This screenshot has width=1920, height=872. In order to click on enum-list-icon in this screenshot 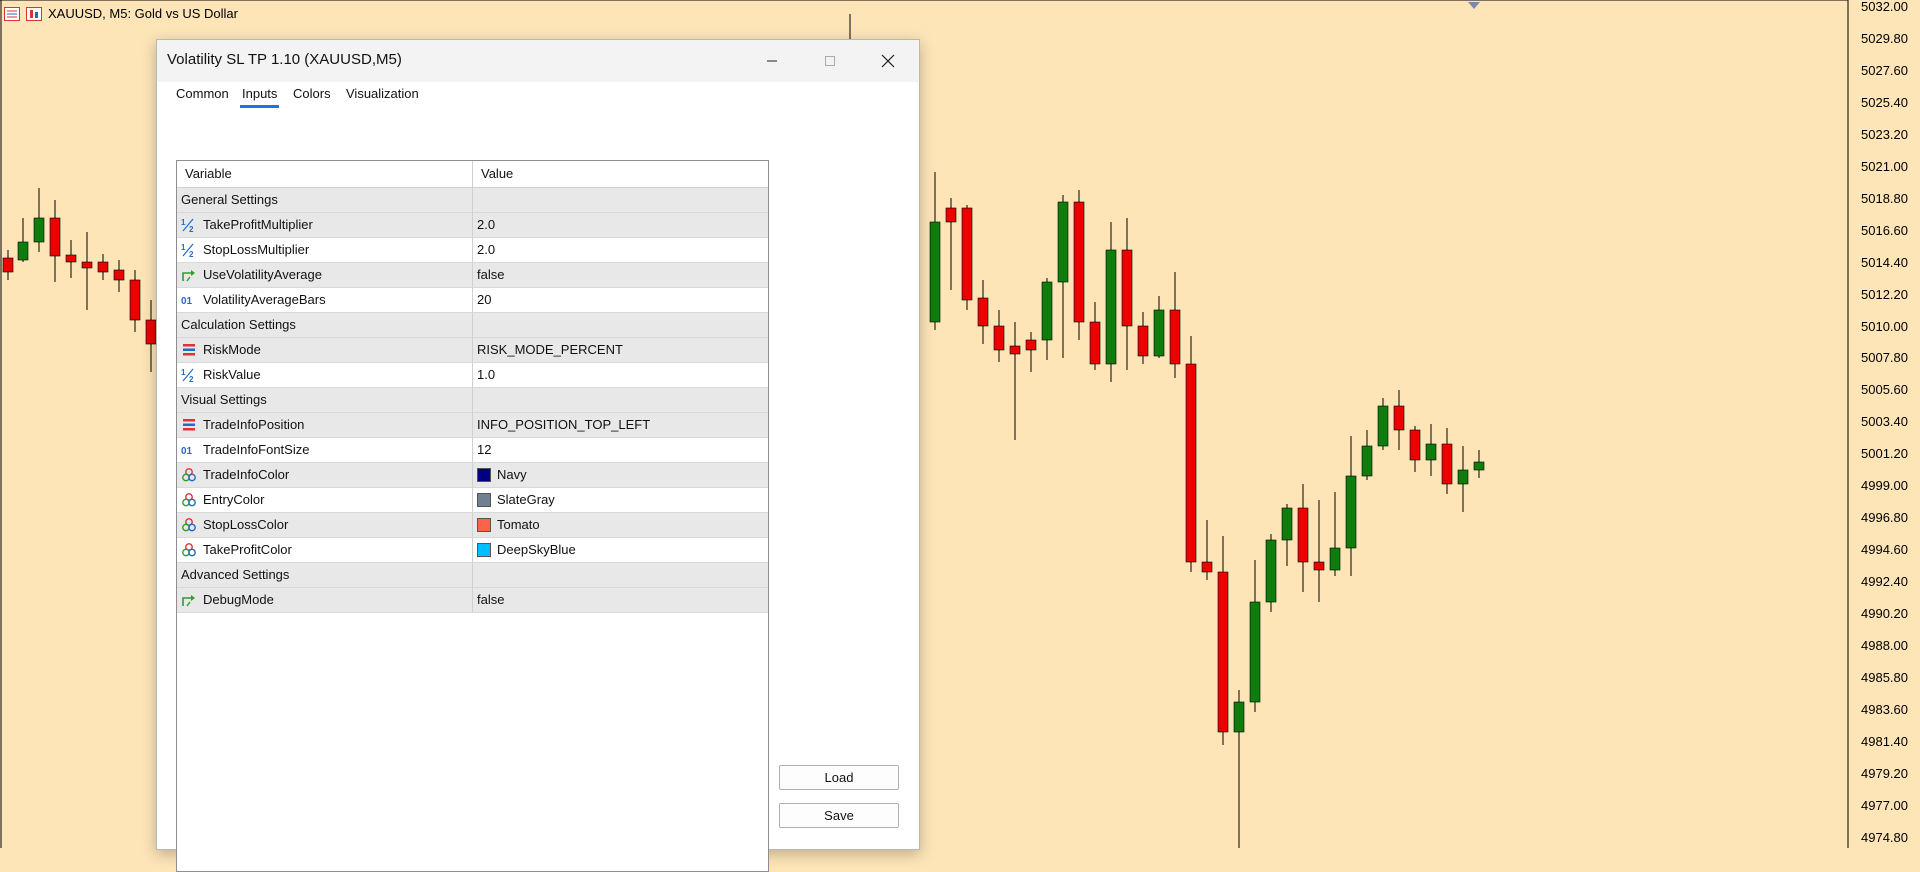, I will do `click(189, 425)`.